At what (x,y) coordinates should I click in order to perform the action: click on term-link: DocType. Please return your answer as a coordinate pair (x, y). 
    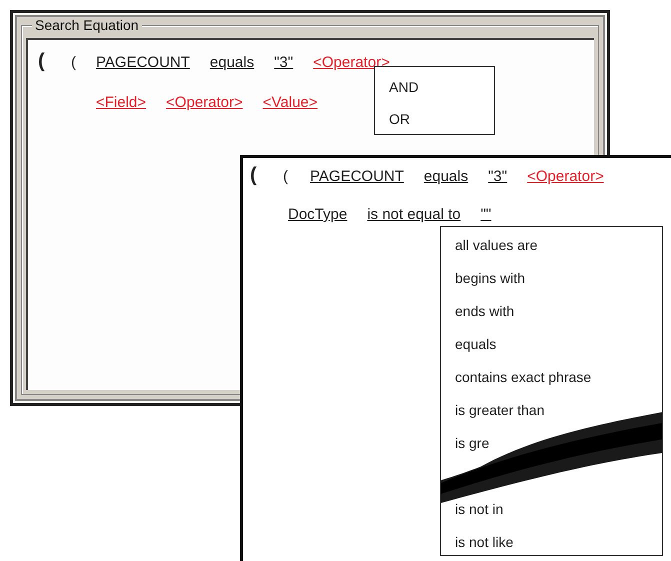
    Looking at the image, I should click on (318, 214).